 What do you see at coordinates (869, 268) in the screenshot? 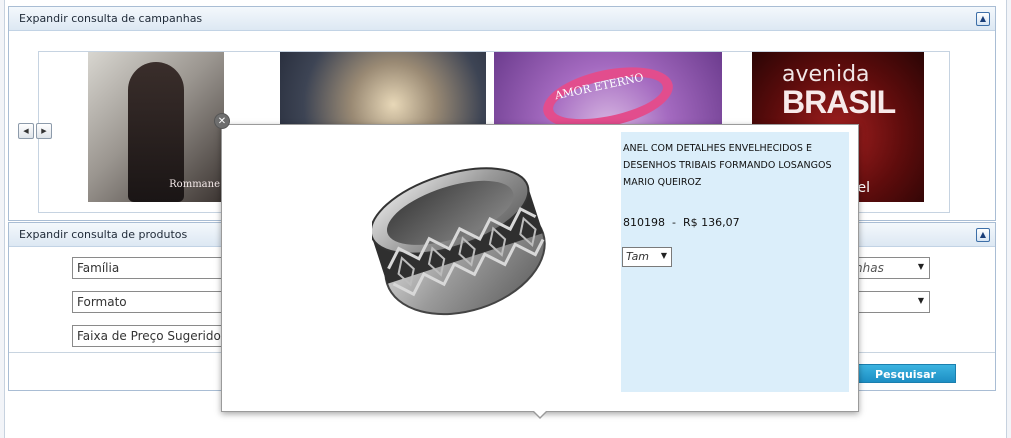
I see `right-filter-1-value: nhas` at bounding box center [869, 268].